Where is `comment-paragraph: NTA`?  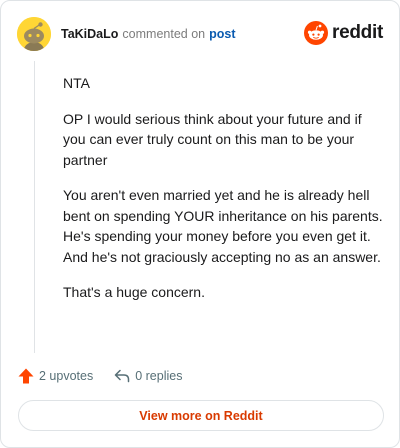
comment-paragraph: NTA is located at coordinates (76, 83).